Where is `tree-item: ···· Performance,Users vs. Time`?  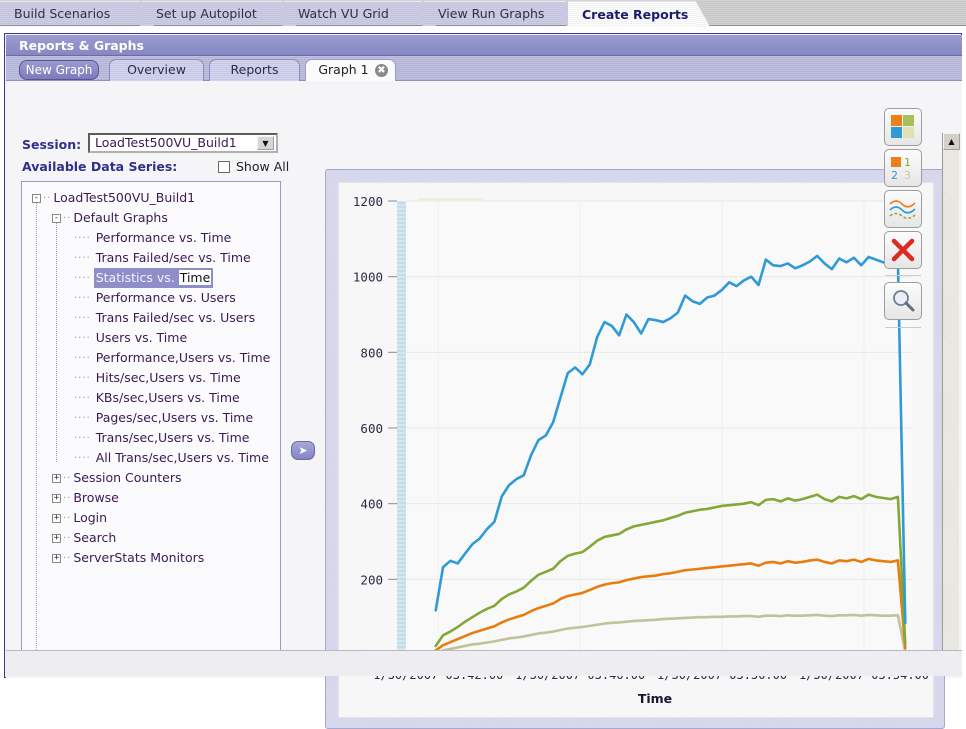 tree-item: ···· Performance,Users vs. Time is located at coordinates (154, 358).